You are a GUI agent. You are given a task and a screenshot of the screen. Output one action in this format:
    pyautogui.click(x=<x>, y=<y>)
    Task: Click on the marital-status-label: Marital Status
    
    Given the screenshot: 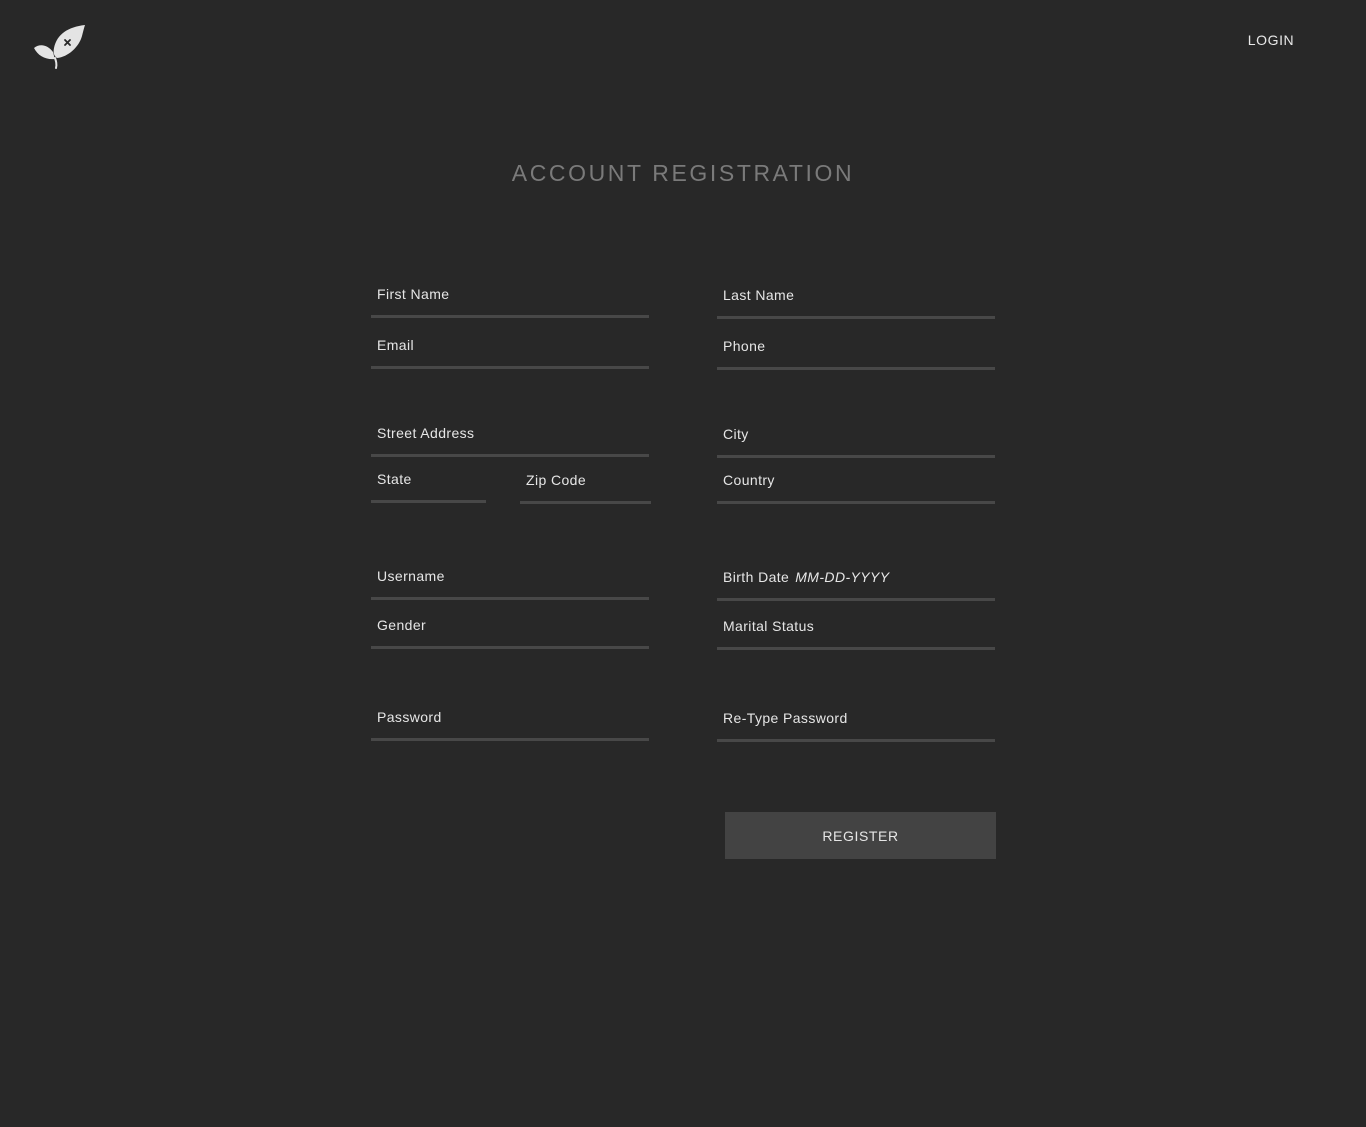 What is the action you would take?
    pyautogui.click(x=769, y=626)
    